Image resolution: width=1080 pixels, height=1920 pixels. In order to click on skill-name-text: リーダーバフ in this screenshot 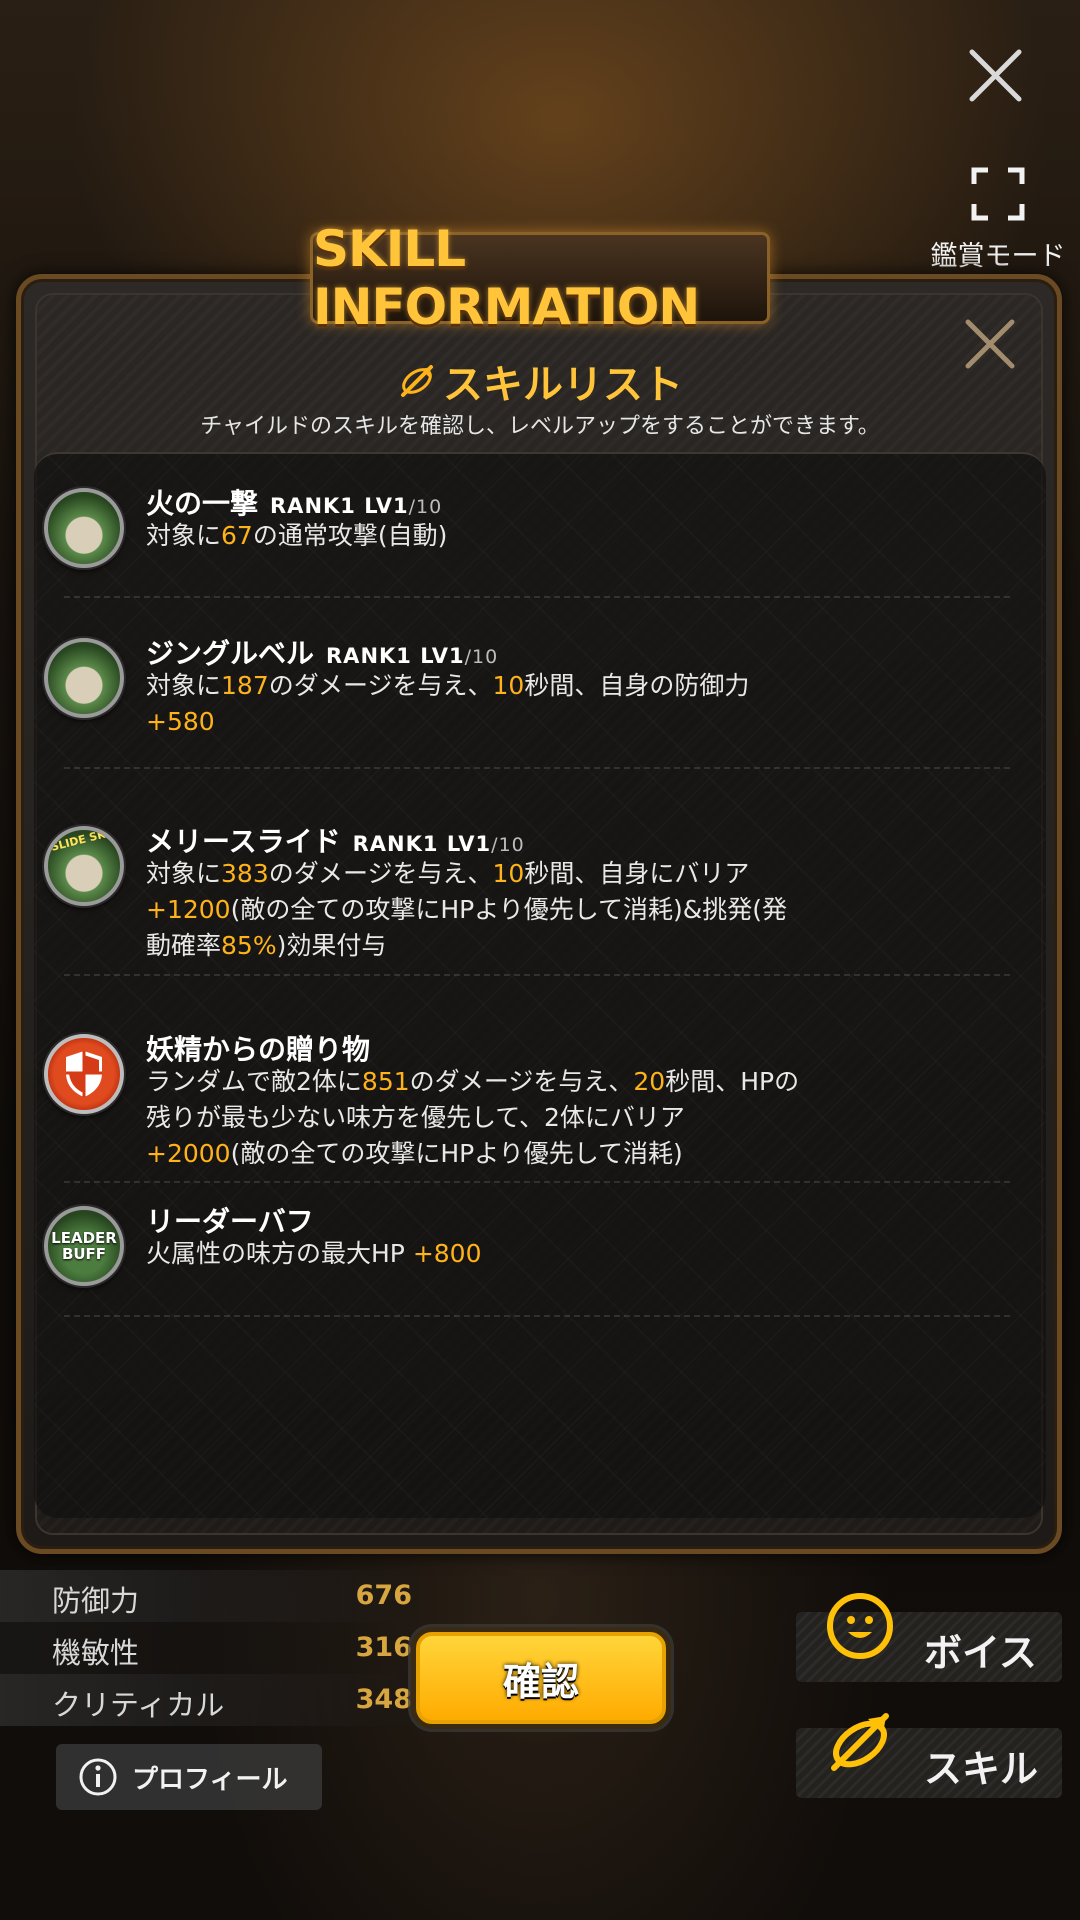, I will do `click(230, 1221)`.